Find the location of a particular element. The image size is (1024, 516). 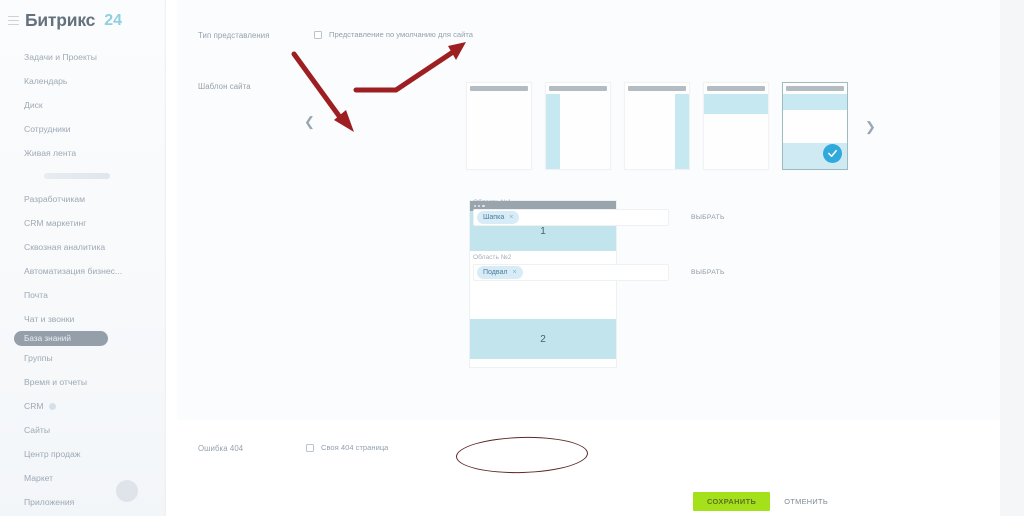

sidebar-item-crm: CRM is located at coordinates (83, 406).